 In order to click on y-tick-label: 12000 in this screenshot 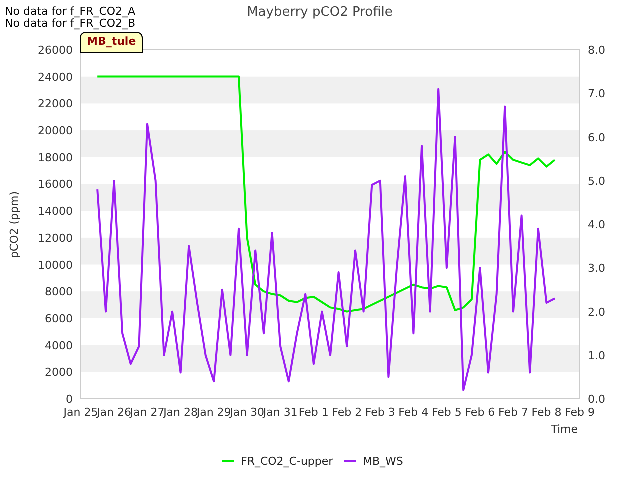, I will do `click(55, 238)`.